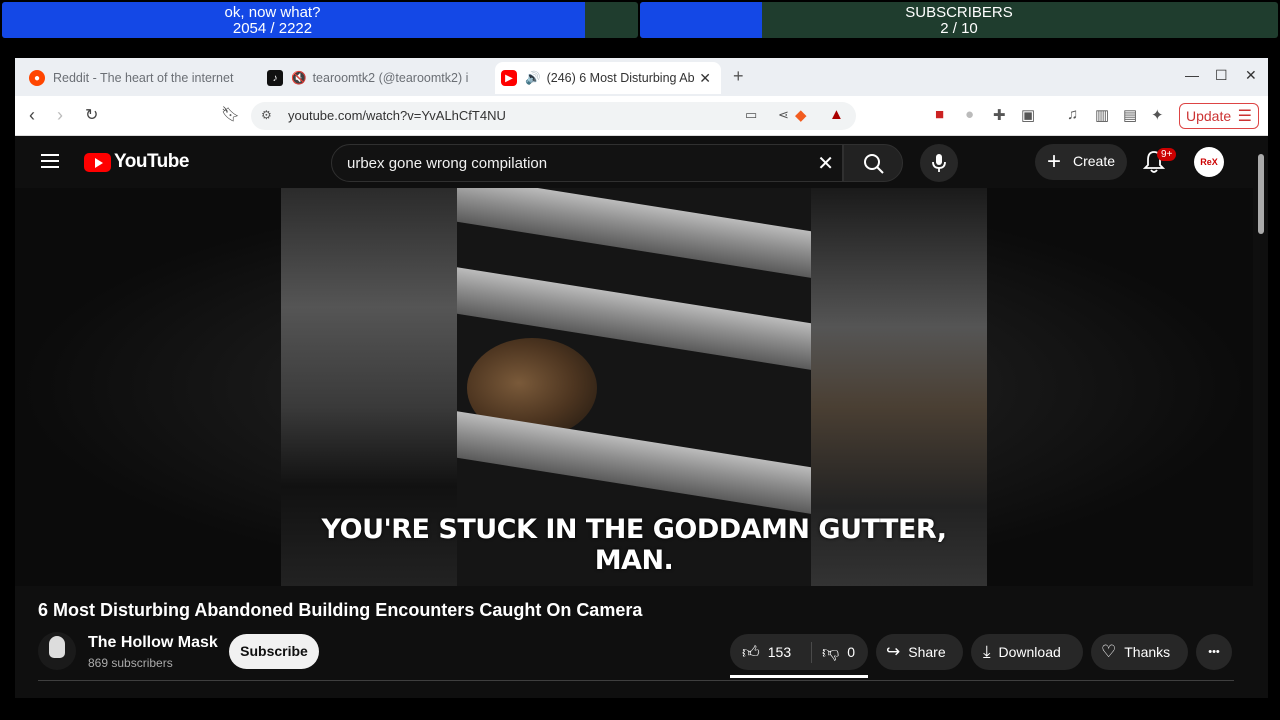 This screenshot has height=720, width=1280. I want to click on close-tab-icon: ✕, so click(705, 78).